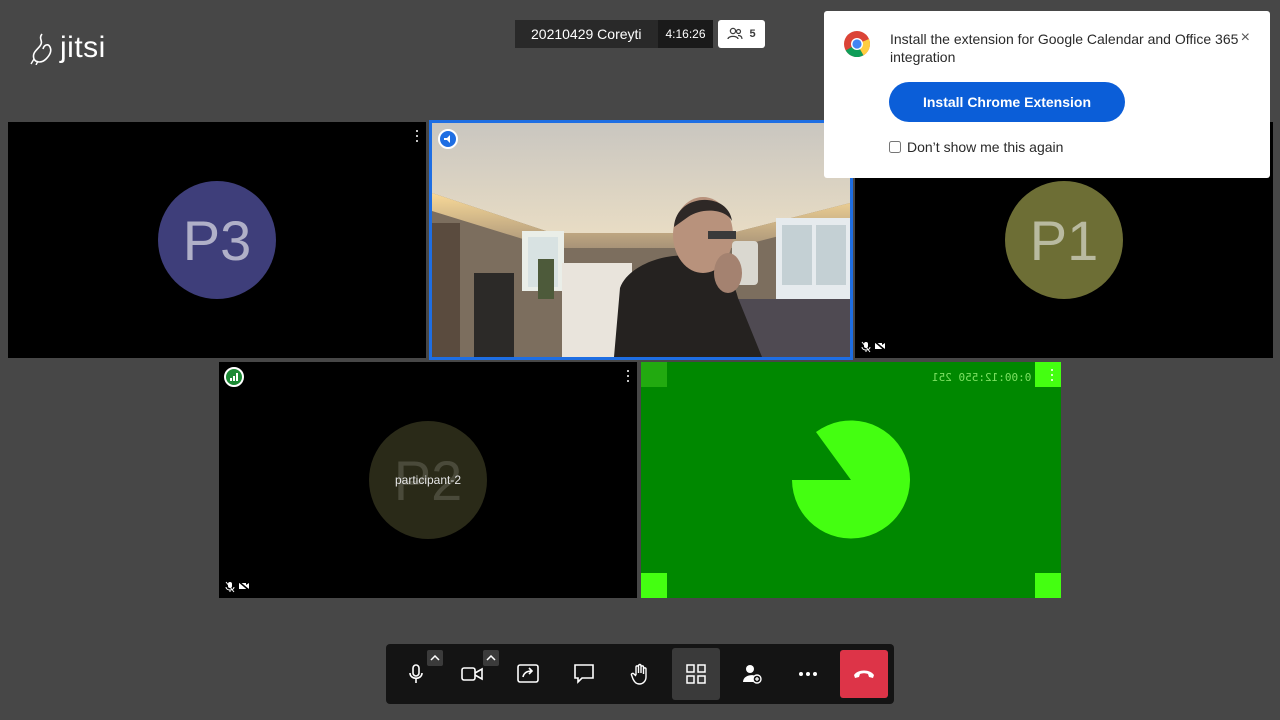 The height and width of the screenshot is (720, 1280). What do you see at coordinates (752, 34) in the screenshot?
I see `participants-count: 5` at bounding box center [752, 34].